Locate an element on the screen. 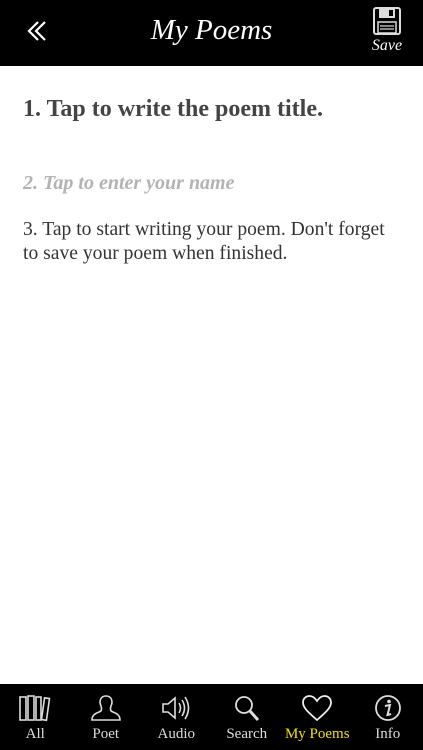  tab-label: Search is located at coordinates (247, 734).